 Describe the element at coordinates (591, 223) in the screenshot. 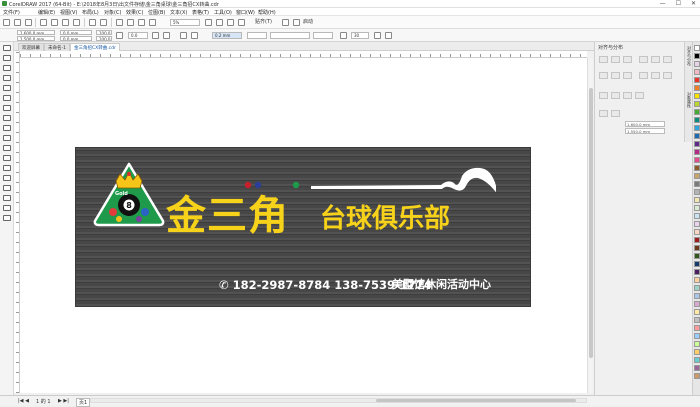

I see `vertical-scroll-thumb` at that location.